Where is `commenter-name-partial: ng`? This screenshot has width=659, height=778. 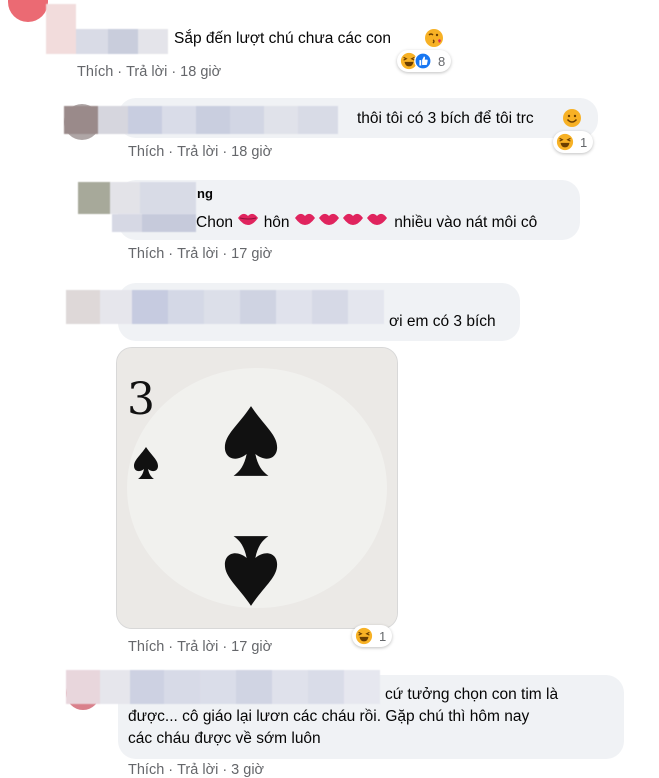
commenter-name-partial: ng is located at coordinates (205, 193).